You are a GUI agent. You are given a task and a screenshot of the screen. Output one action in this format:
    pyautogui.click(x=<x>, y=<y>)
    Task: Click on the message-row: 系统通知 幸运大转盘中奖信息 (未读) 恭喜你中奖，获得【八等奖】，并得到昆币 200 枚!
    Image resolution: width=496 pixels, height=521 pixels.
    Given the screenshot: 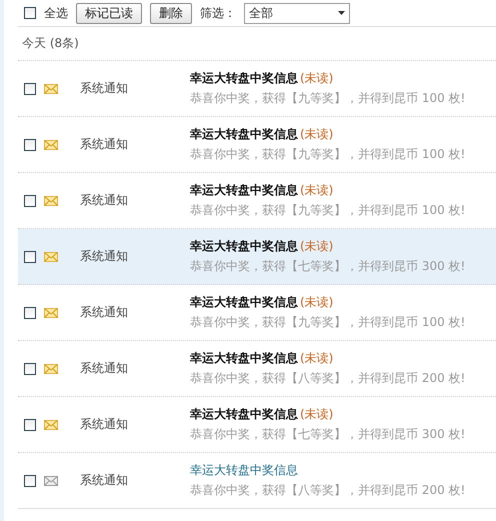 What is the action you would take?
    pyautogui.click(x=257, y=369)
    